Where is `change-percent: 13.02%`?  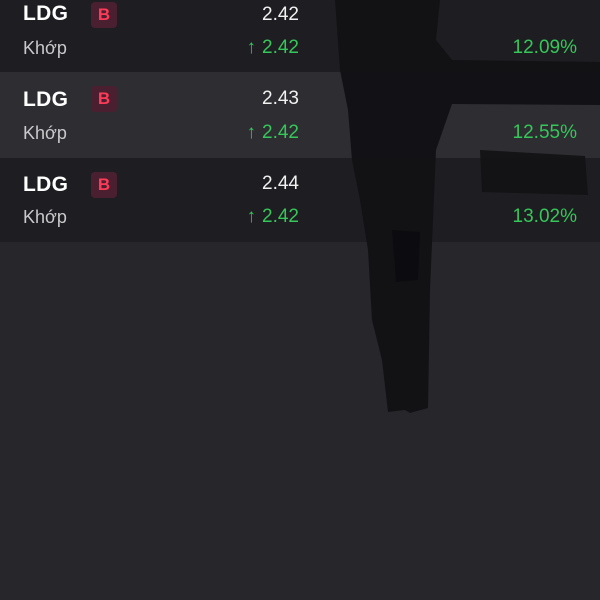 change-percent: 13.02% is located at coordinates (544, 216).